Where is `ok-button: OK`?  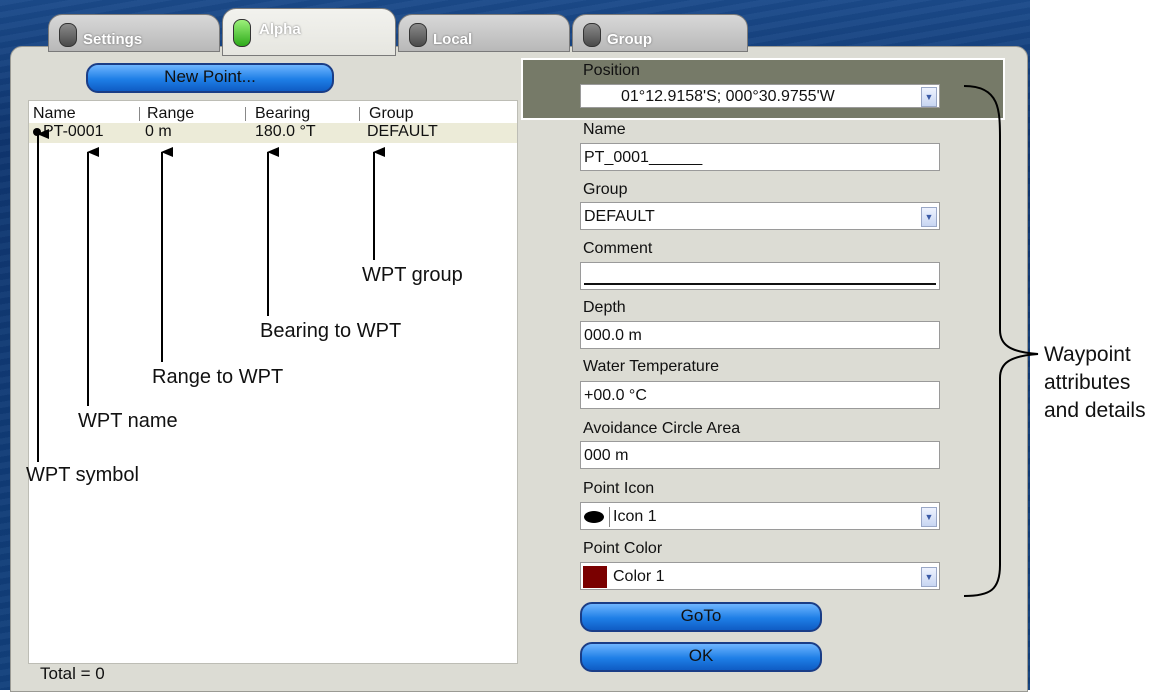
ok-button: OK is located at coordinates (701, 657).